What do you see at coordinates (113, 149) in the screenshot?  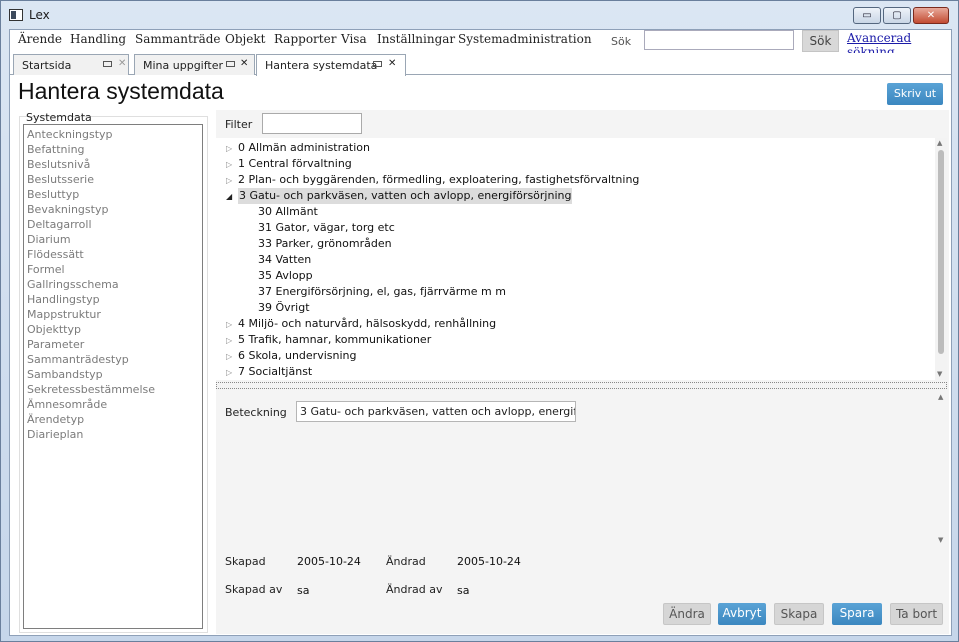 I see `list-item: Befattning` at bounding box center [113, 149].